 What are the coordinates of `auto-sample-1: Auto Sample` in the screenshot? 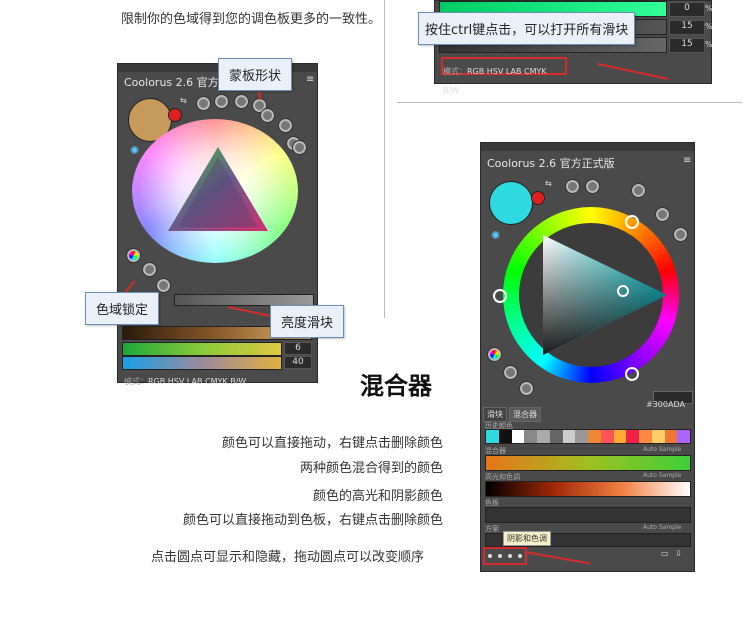 It's located at (662, 449).